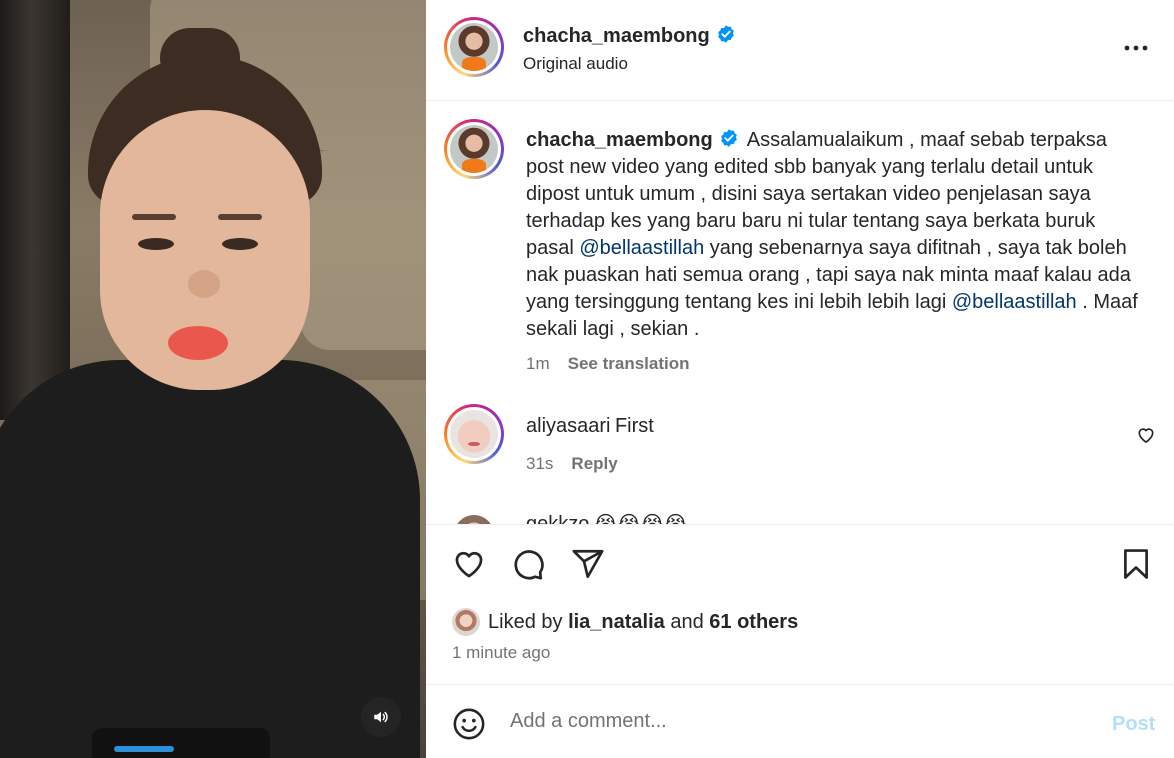  I want to click on comment-item: gekkzo 😭😭😭😭, so click(606, 517).